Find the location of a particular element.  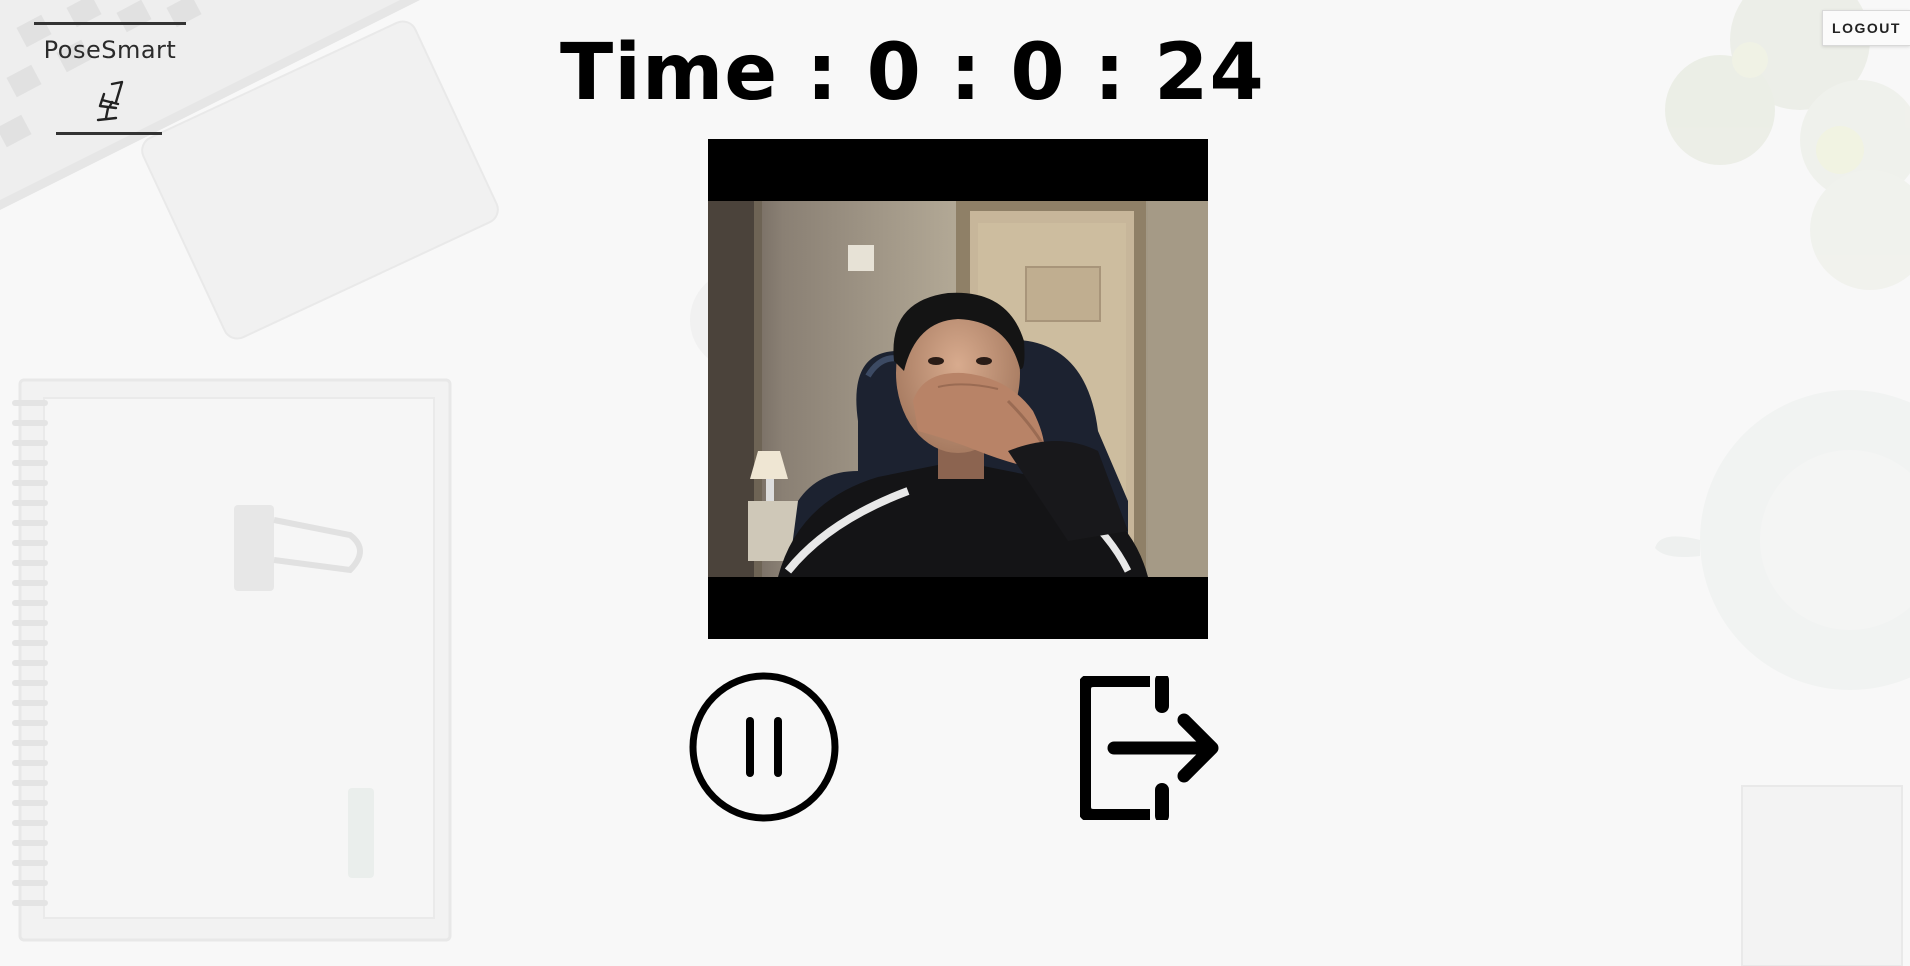

pause-button is located at coordinates (764, 747).